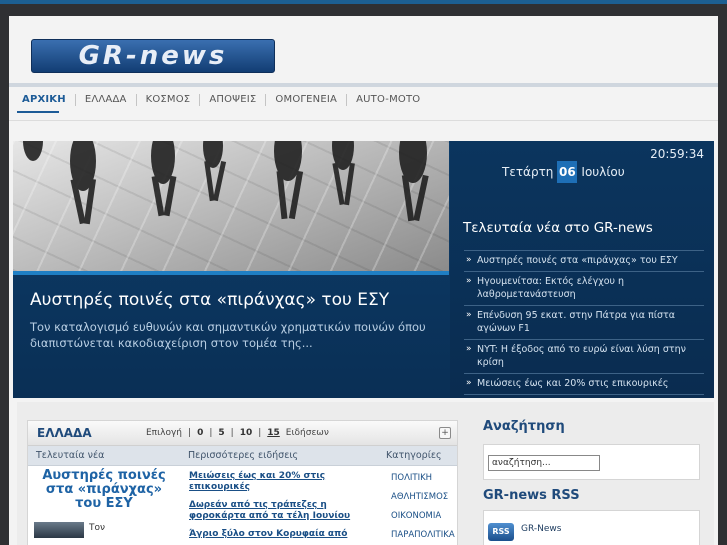 This screenshot has height=545, width=727. I want to click on category-link: ΠΑΡΑΠΟΛΙΤΙΚΑ, so click(423, 535).